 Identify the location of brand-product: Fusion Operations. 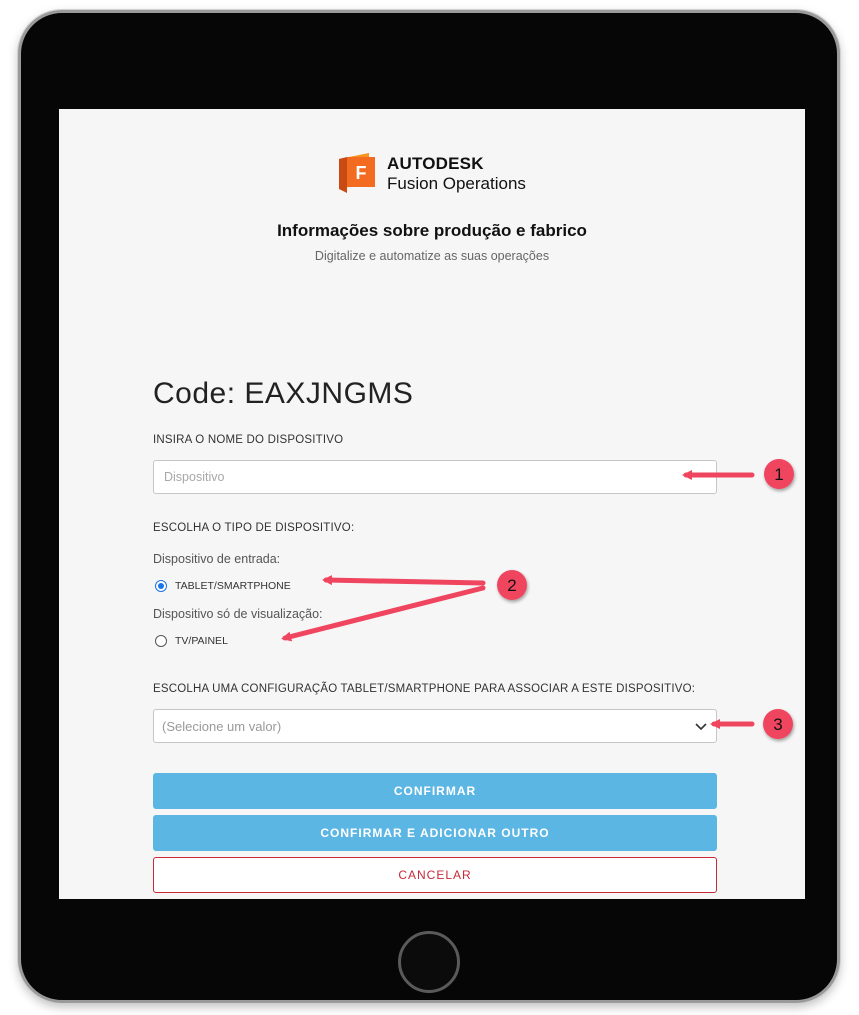
(456, 183).